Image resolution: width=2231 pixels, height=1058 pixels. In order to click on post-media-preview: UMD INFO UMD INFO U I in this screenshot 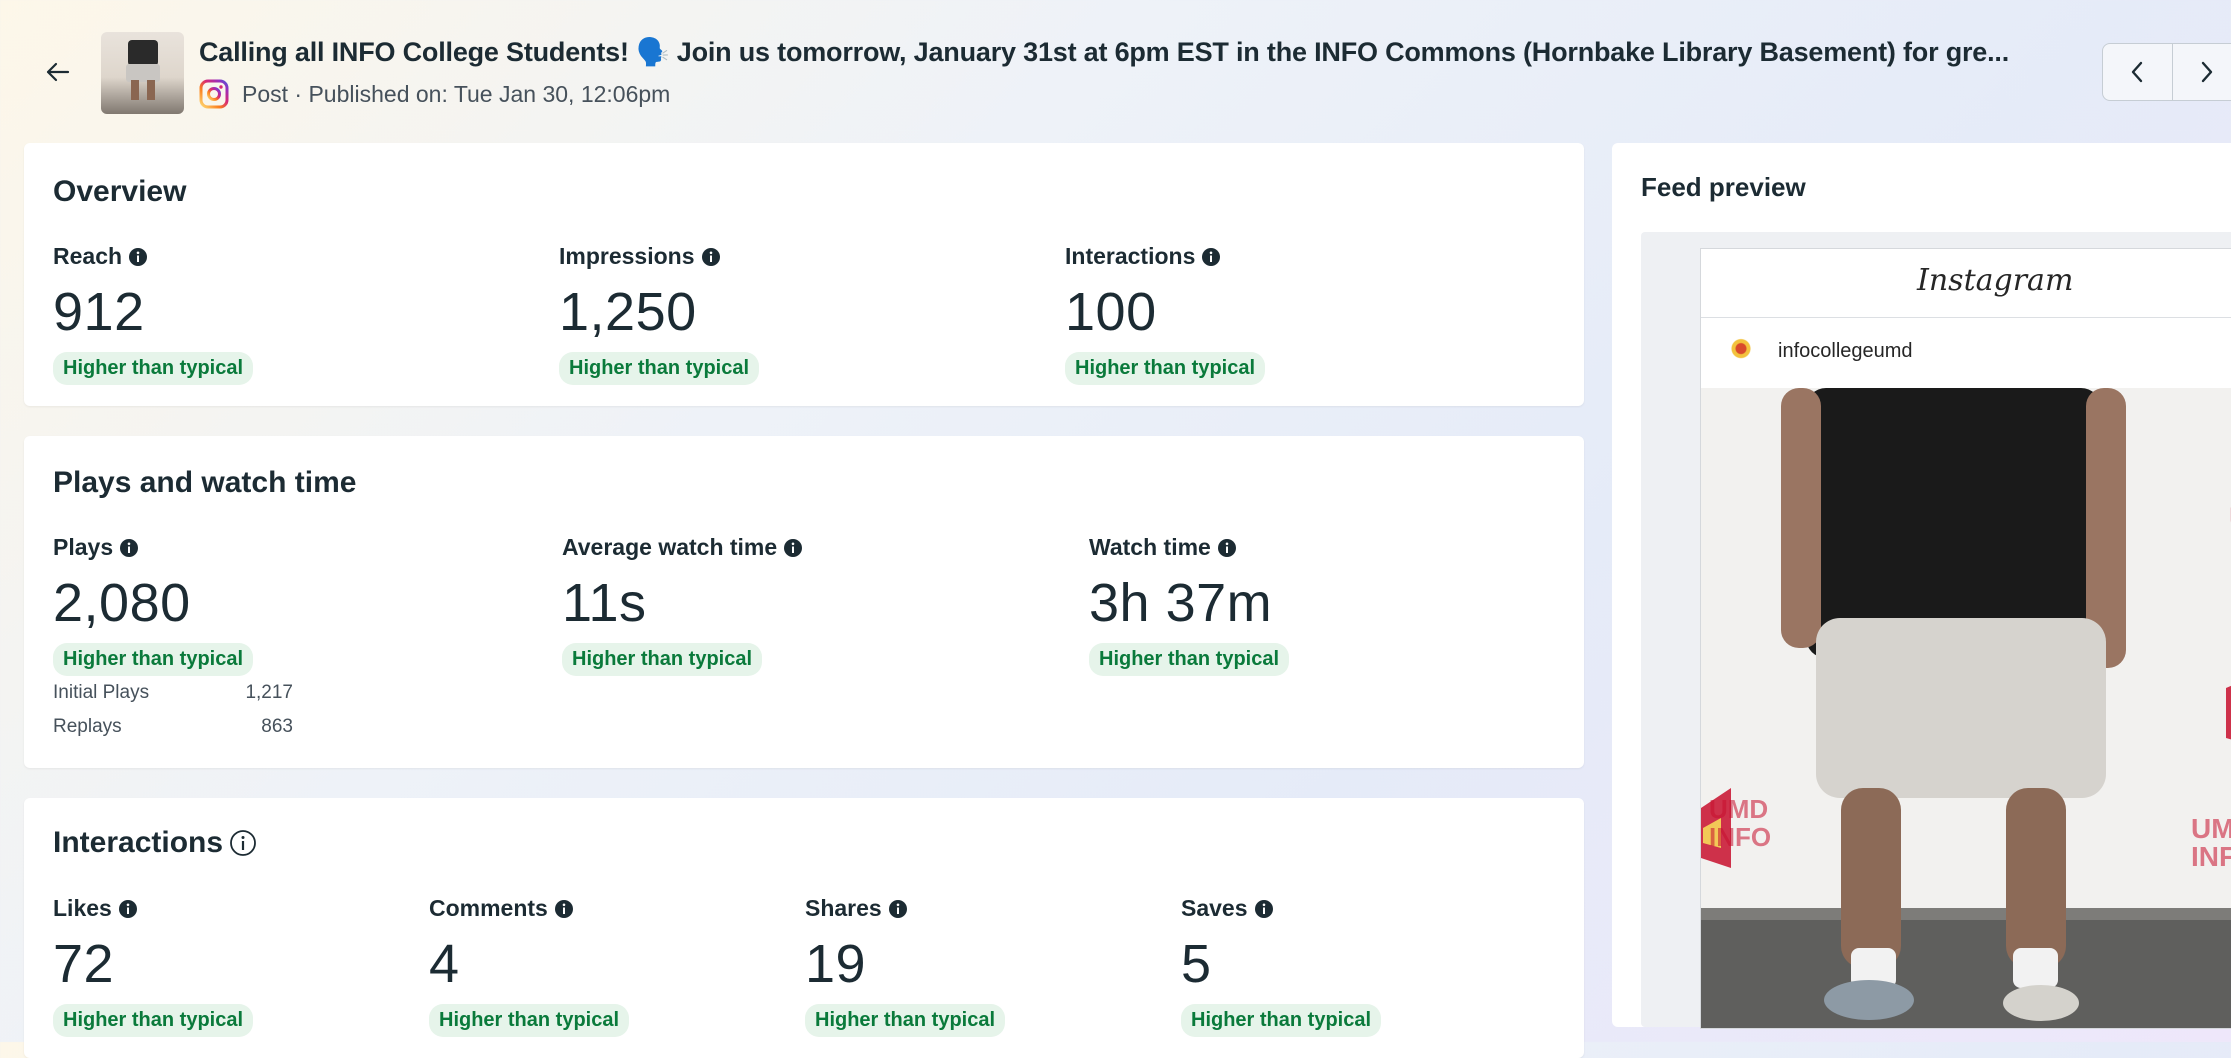, I will do `click(1966, 708)`.